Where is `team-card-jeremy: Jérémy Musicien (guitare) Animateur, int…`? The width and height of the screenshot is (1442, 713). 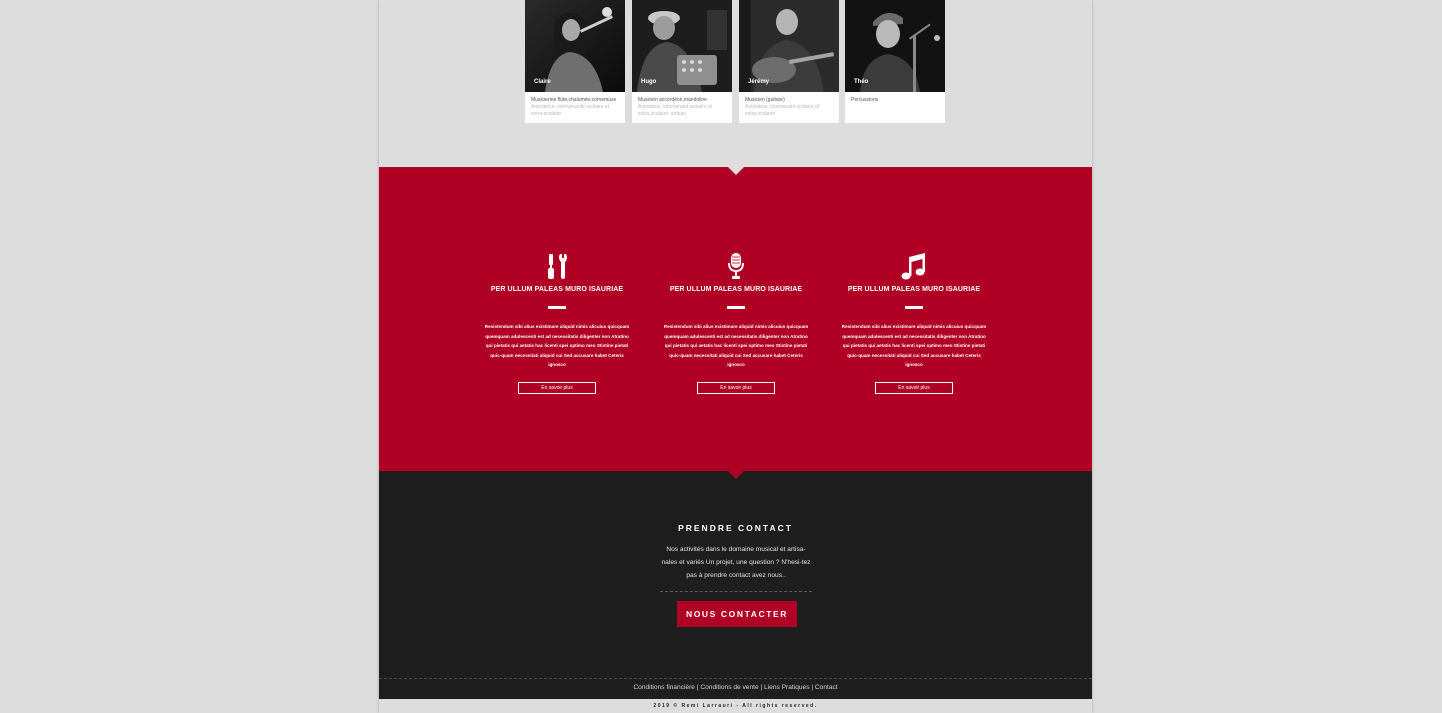
team-card-jeremy: Jérémy Musicien (guitare) Animateur, int… is located at coordinates (789, 61).